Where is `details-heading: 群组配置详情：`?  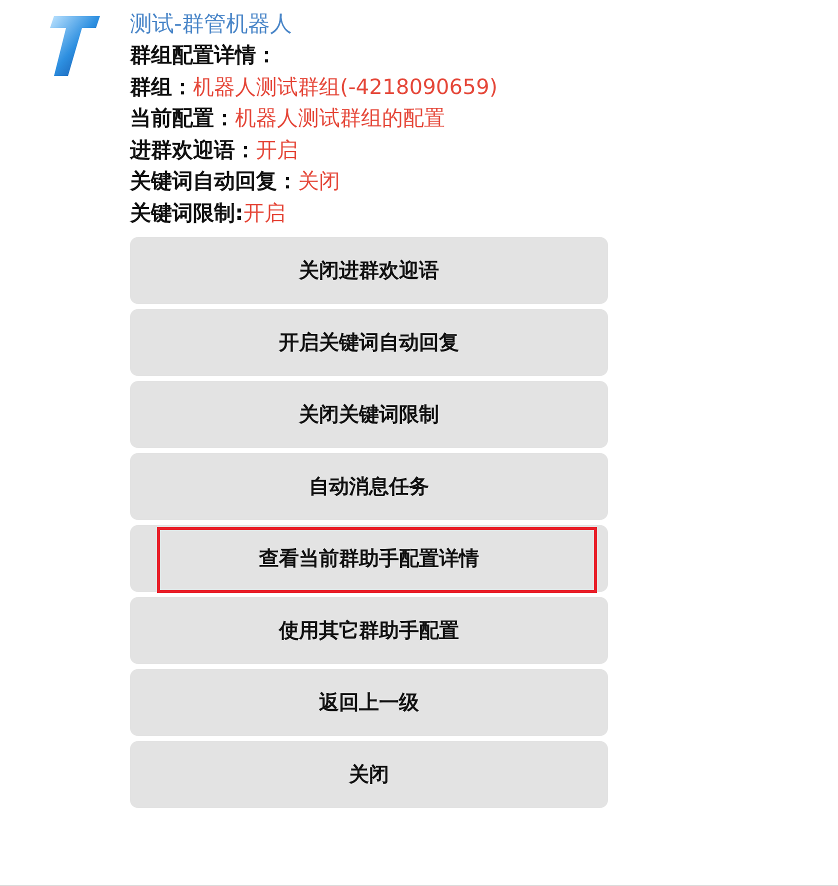
details-heading: 群组配置详情： is located at coordinates (204, 55).